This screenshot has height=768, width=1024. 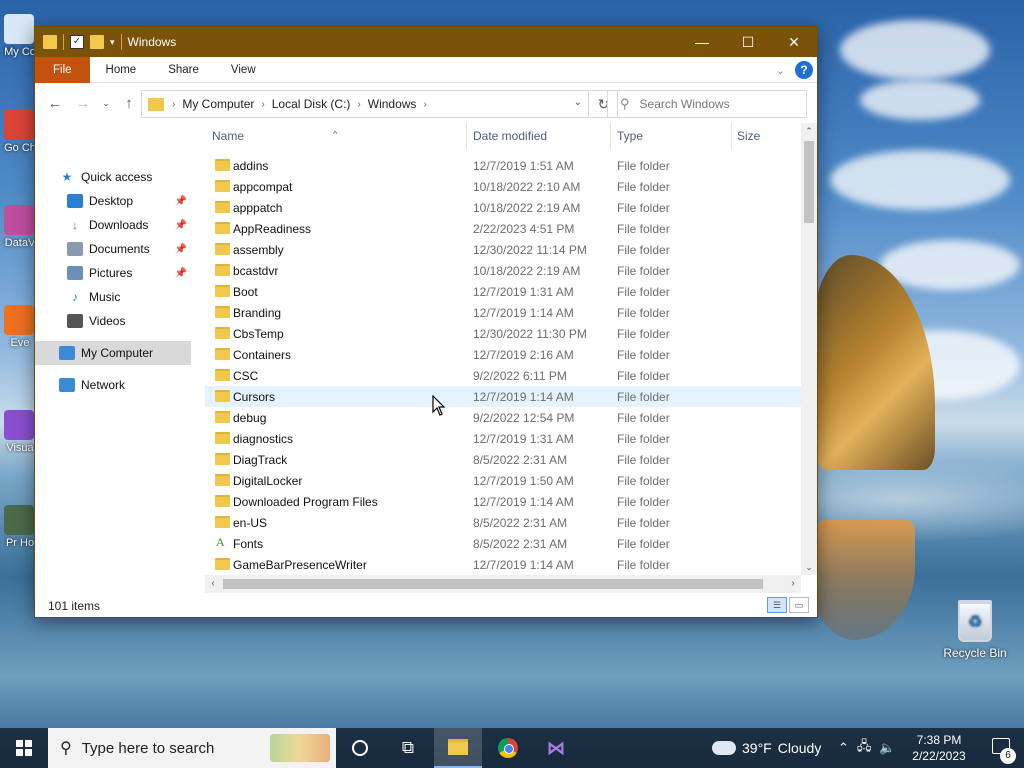 What do you see at coordinates (503, 375) in the screenshot?
I see `file-row: CSC 9/2/2022 6:11 PM File folder` at bounding box center [503, 375].